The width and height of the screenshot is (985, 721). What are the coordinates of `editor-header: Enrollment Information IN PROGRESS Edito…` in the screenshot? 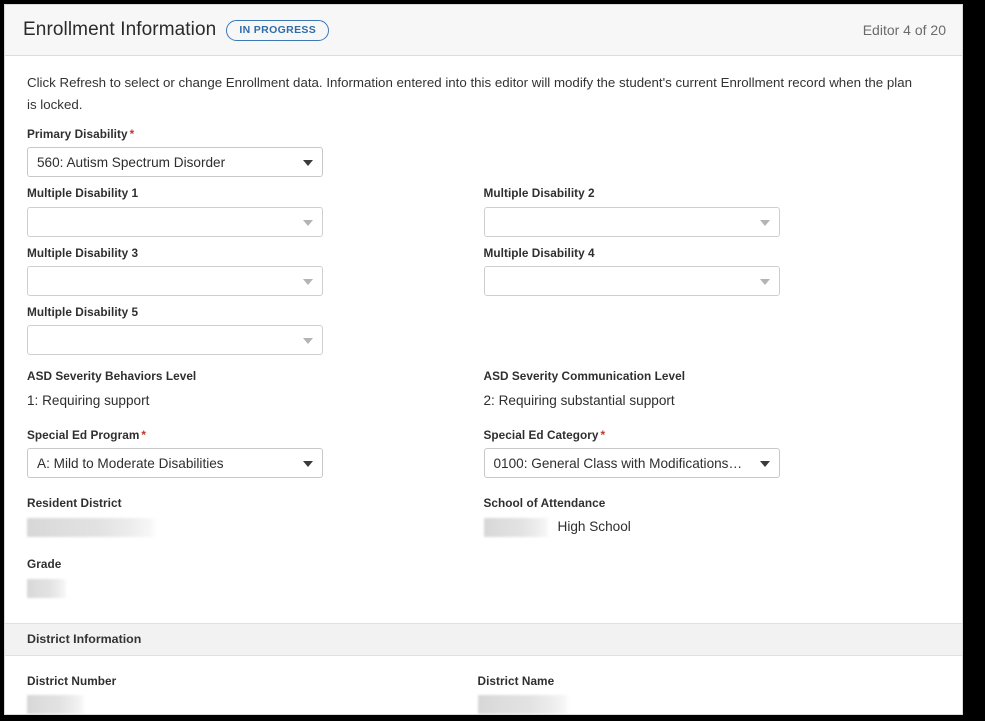 It's located at (483, 30).